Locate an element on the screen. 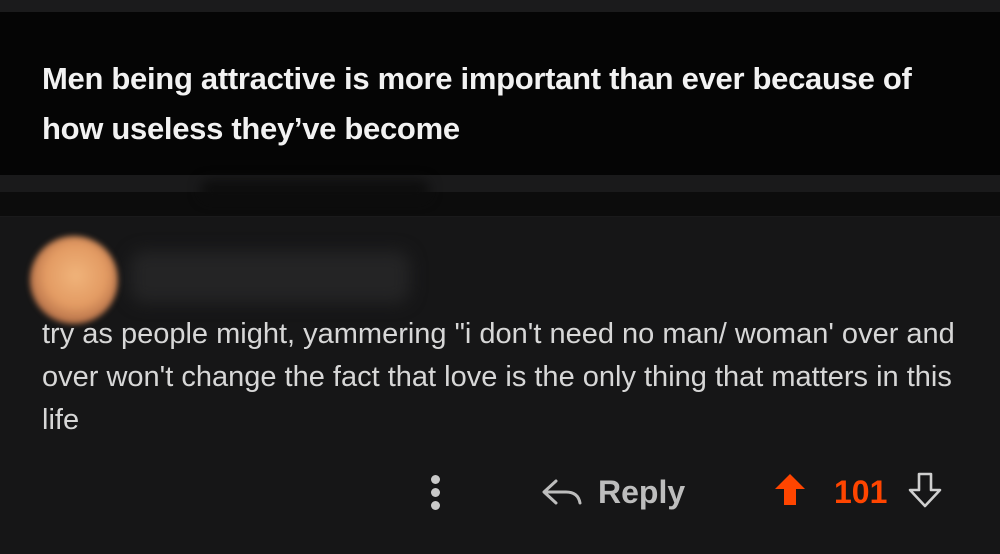  top-edge is located at coordinates (500, 6).